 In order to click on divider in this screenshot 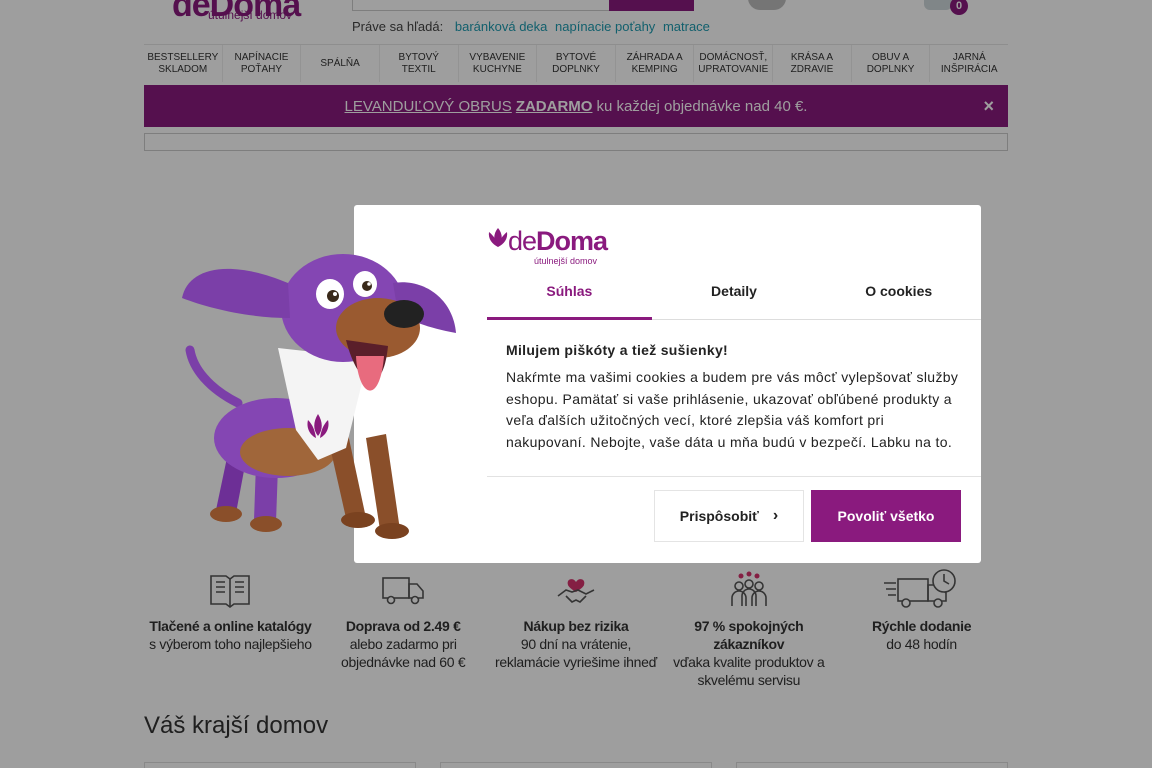, I will do `click(734, 476)`.